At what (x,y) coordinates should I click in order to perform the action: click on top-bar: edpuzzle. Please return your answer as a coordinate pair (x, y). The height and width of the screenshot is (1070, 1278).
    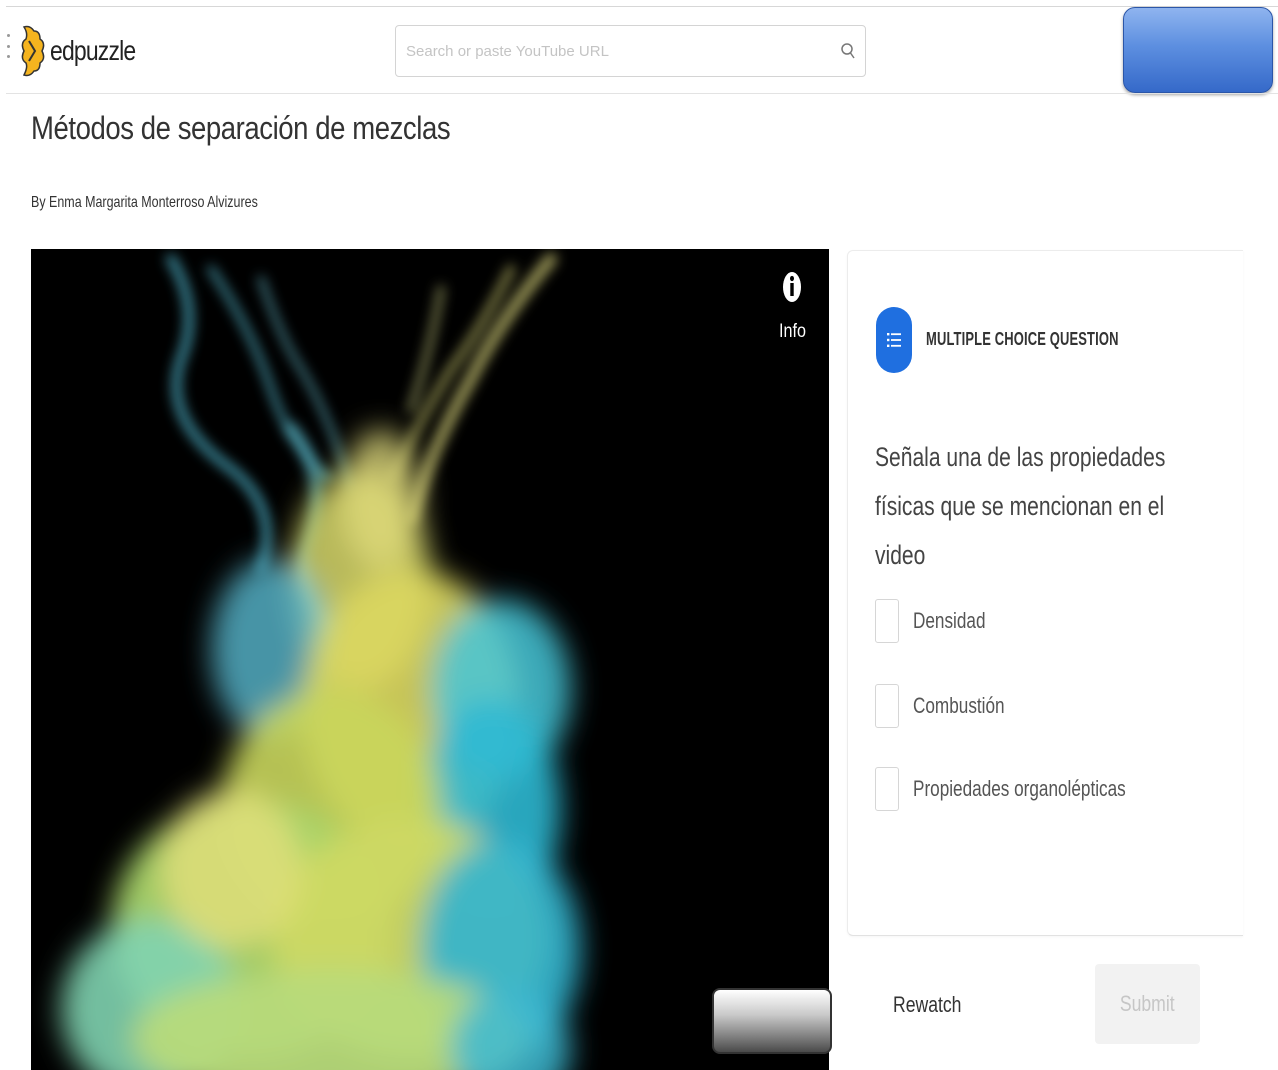
    Looking at the image, I should click on (639, 48).